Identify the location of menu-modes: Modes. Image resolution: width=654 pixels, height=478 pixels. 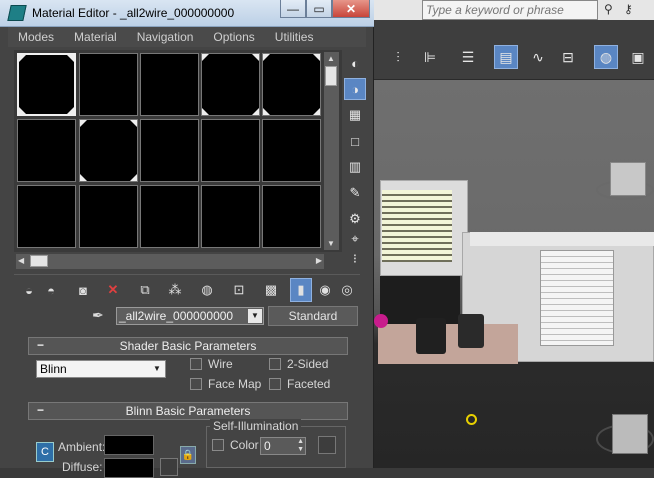
(36, 37).